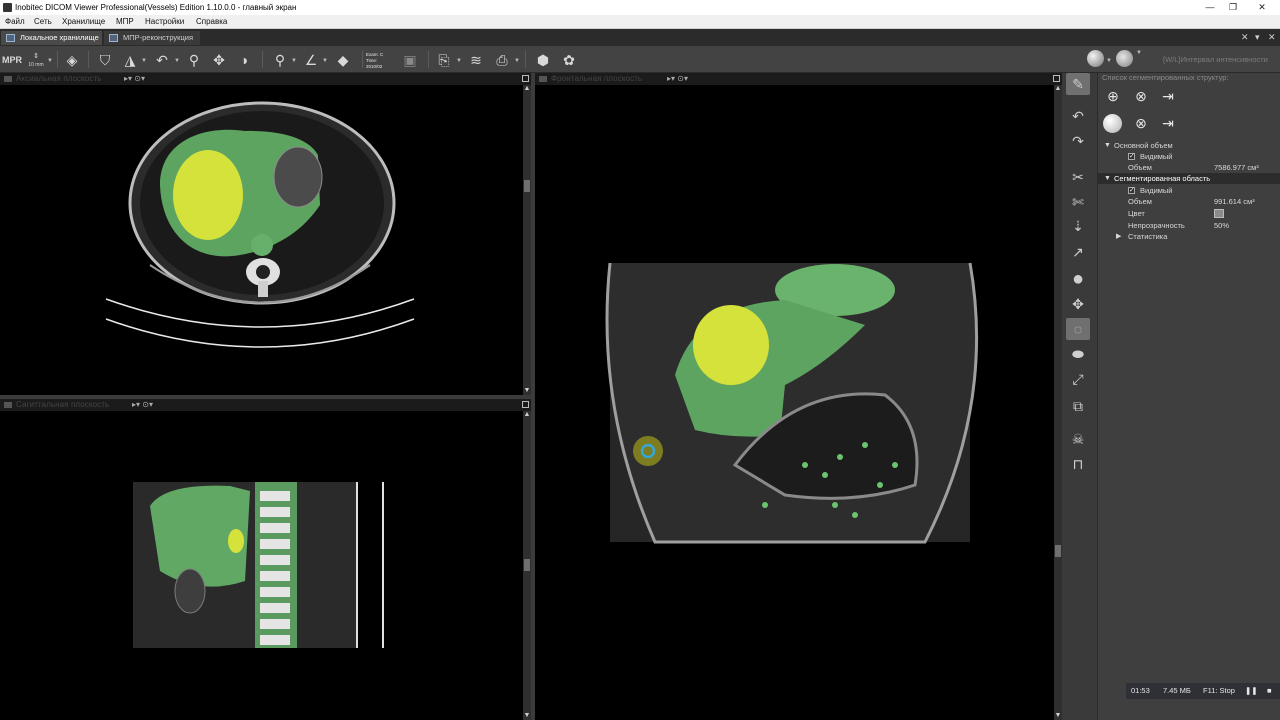 The image size is (1280, 720). What do you see at coordinates (1078, 226) in the screenshot?
I see `threshold-icon: ⇣` at bounding box center [1078, 226].